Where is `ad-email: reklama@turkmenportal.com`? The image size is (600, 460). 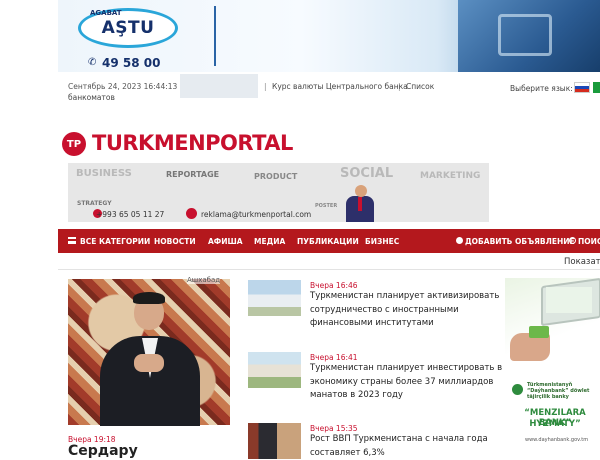
ad-email: reklama@turkmenportal.com is located at coordinates (256, 214).